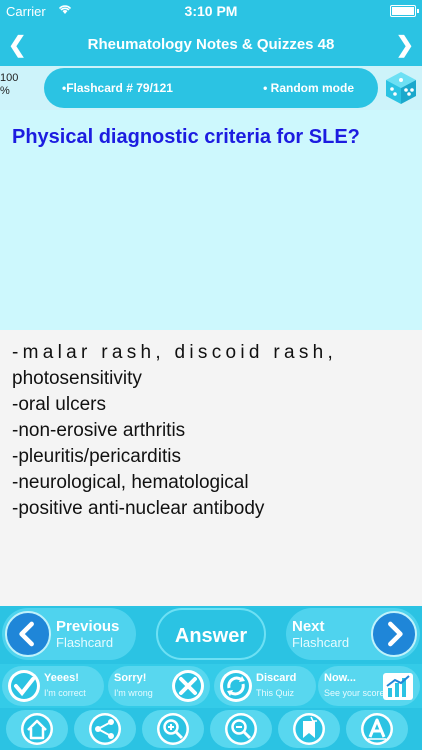 The image size is (422, 750). Describe the element at coordinates (96, 456) in the screenshot. I see `answer-line: -pleuritis/pericarditis` at that location.